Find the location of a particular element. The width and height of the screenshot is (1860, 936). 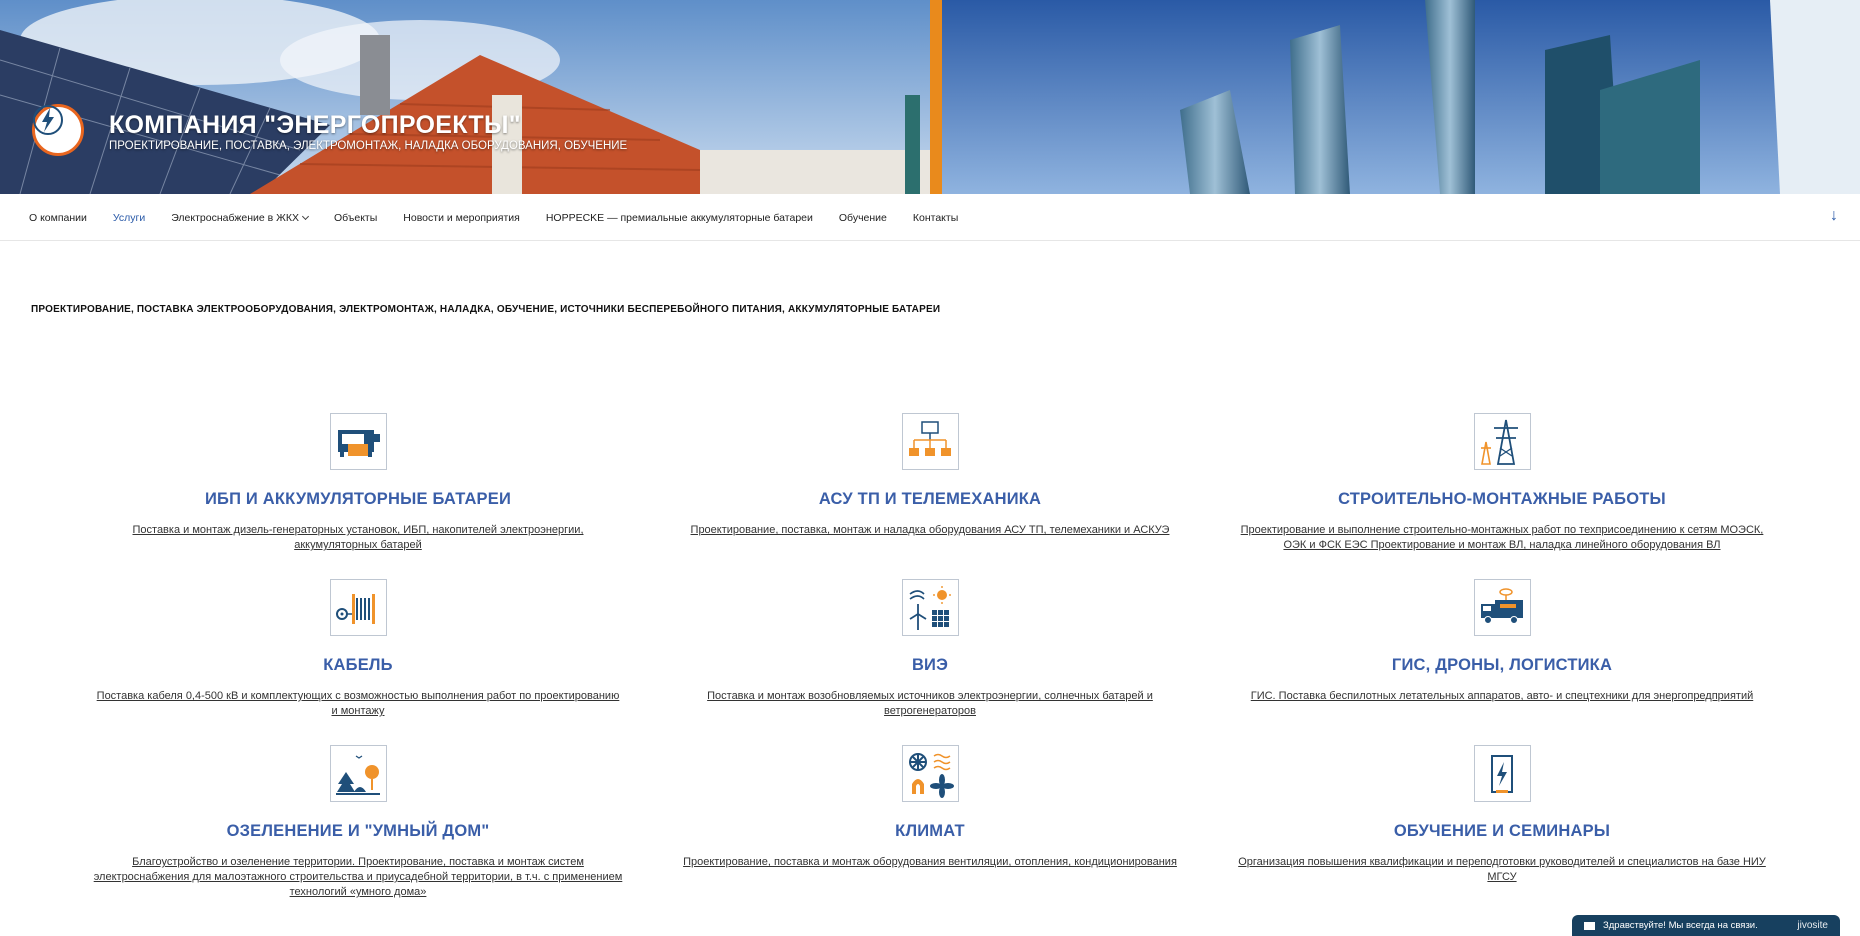

nav-item-housing-power-label: Электроснабжение в ЖКХ is located at coordinates (235, 217).